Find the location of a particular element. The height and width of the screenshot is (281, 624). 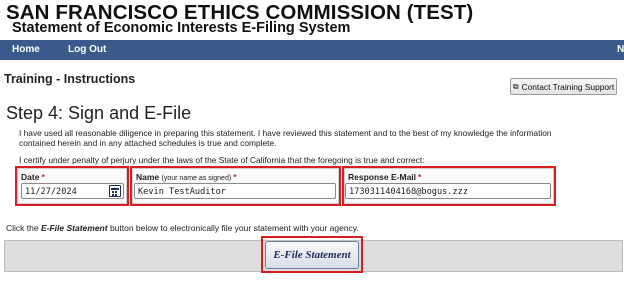

calendar-icon is located at coordinates (115, 191).